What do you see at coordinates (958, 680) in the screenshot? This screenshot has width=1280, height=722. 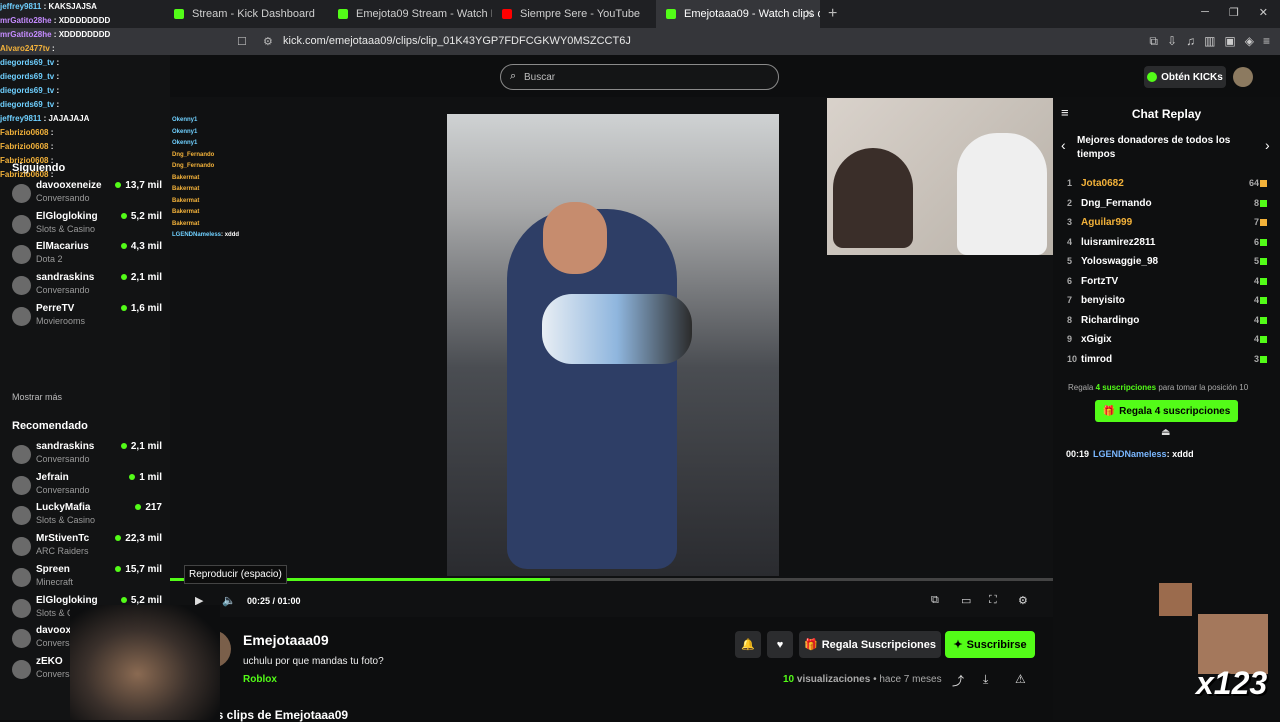 I see `share-icon: ⤴` at bounding box center [958, 680].